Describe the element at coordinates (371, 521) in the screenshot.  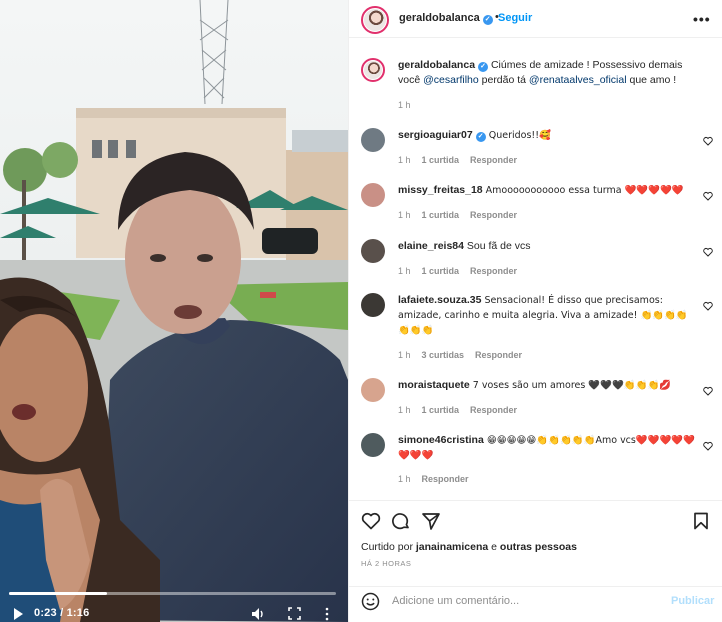
I see `like-heart-icon` at that location.